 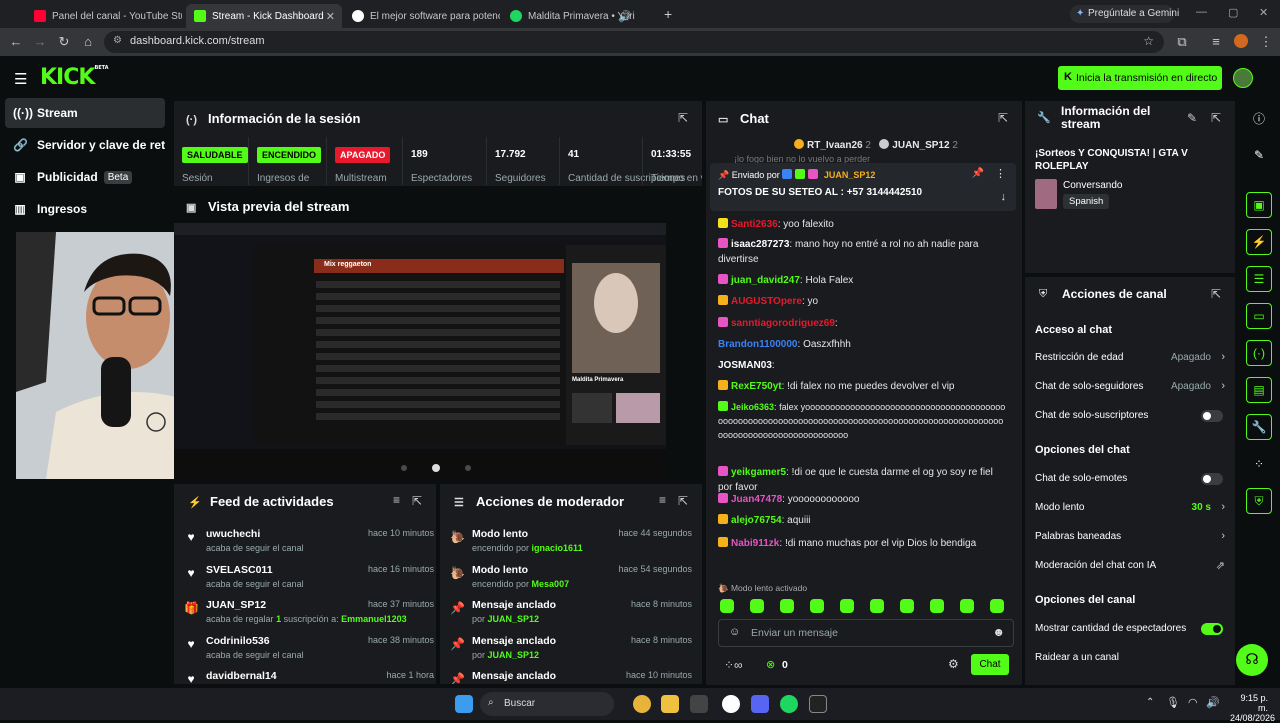 I want to click on tab-search-icon: ≡, so click(x=1216, y=41).